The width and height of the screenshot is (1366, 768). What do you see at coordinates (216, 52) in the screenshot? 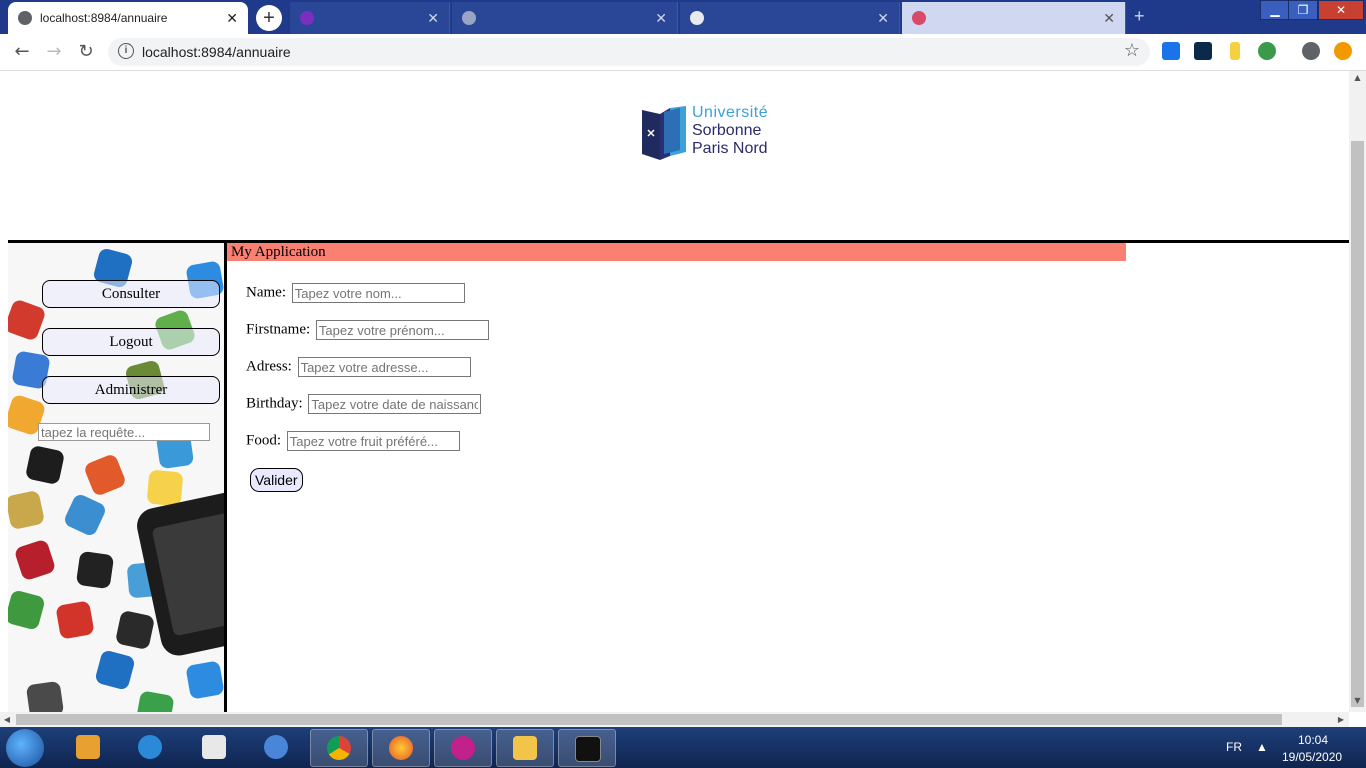
I see `address-text: localhost:8984/annuaire` at bounding box center [216, 52].